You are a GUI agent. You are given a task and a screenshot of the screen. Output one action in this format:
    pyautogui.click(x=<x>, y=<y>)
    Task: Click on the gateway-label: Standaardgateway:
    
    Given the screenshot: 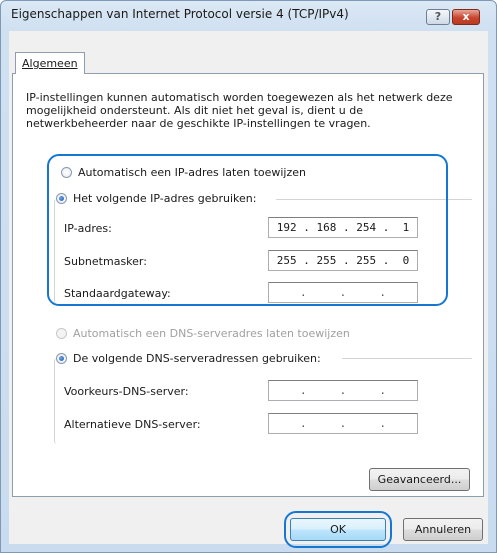 What is the action you would take?
    pyautogui.click(x=117, y=293)
    